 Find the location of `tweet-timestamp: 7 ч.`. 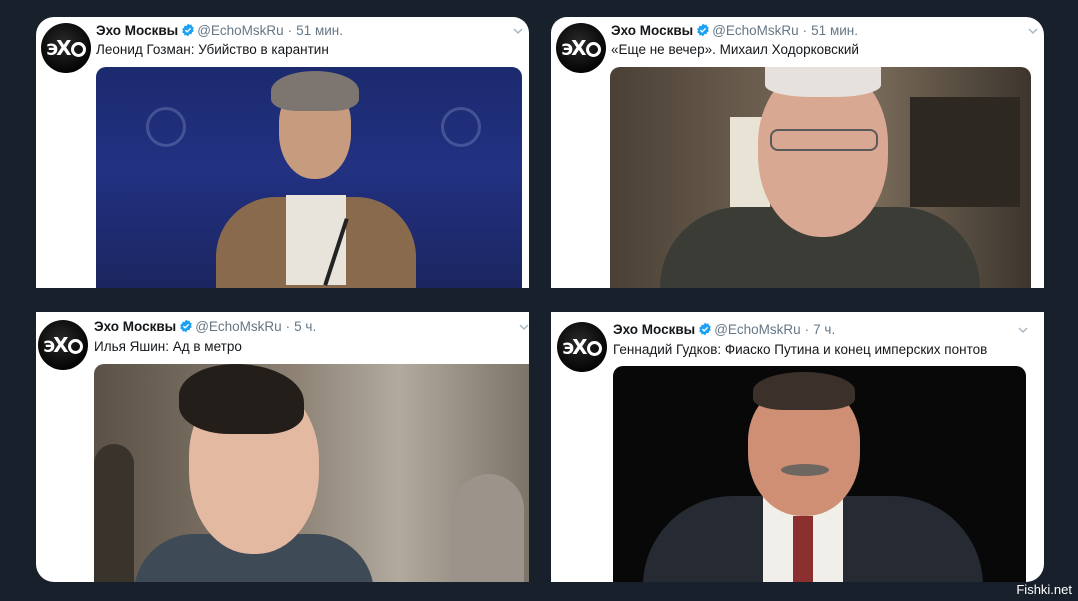

tweet-timestamp: 7 ч. is located at coordinates (824, 329).